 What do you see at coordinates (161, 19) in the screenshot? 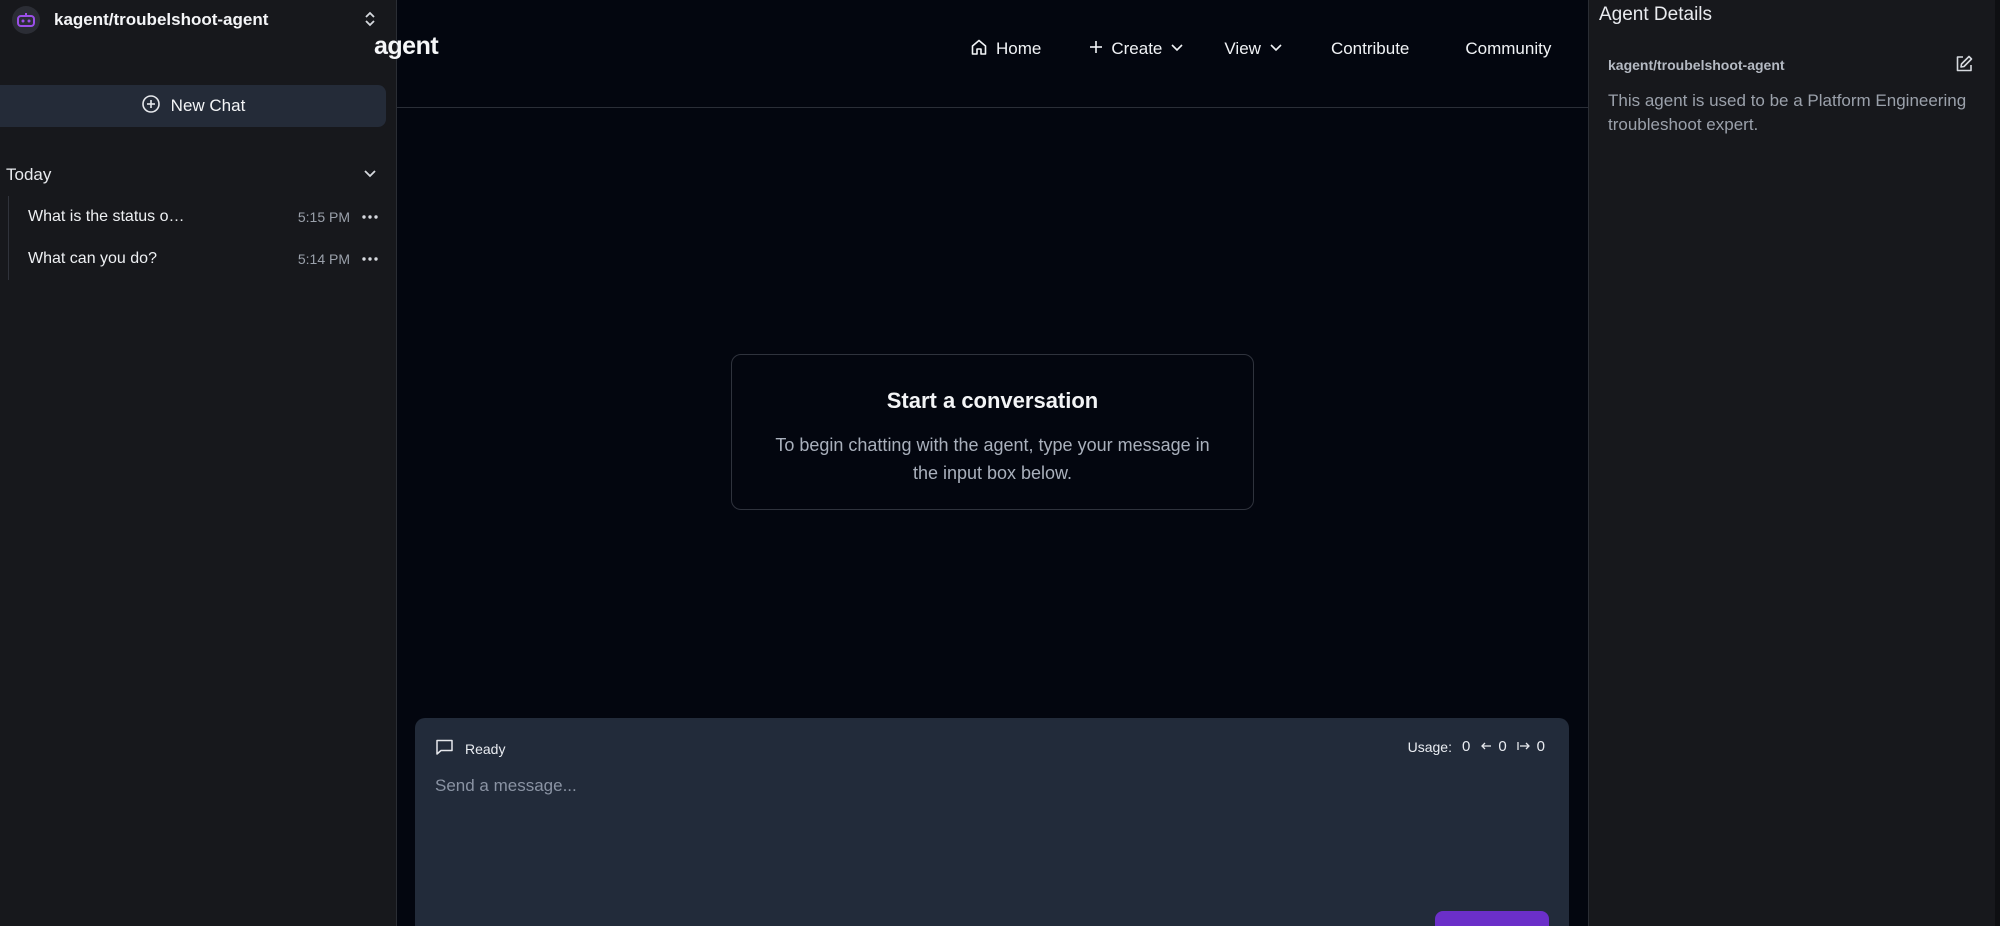
I see `agent-switcher-label: kagent/troubelshoot-agent` at bounding box center [161, 19].